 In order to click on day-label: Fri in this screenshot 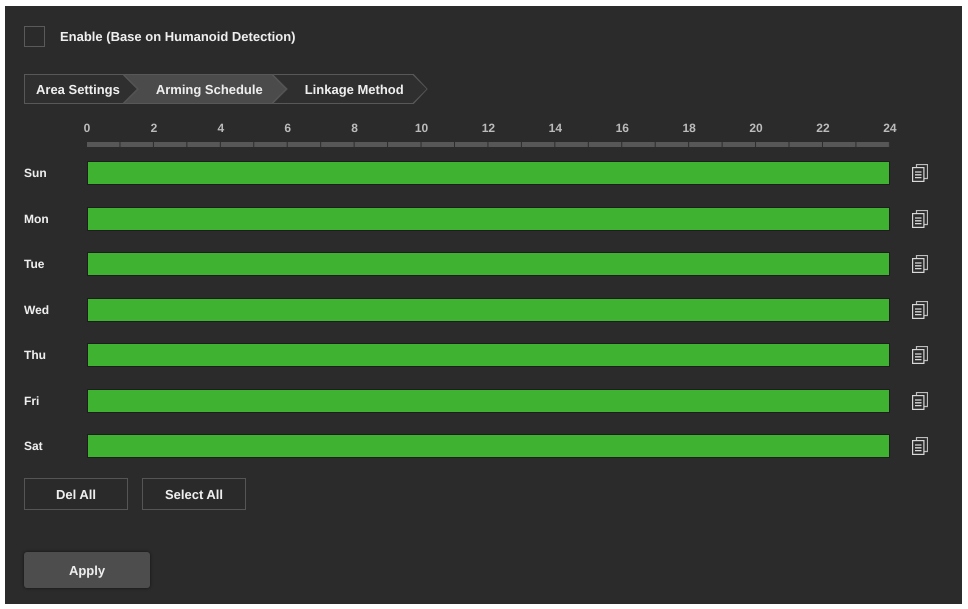, I will do `click(32, 401)`.